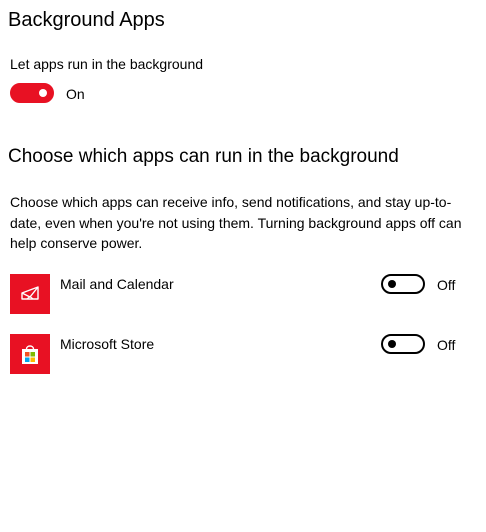 The height and width of the screenshot is (532, 486). Describe the element at coordinates (117, 284) in the screenshot. I see `app-name-mail-calendar: Mail and Calendar` at that location.